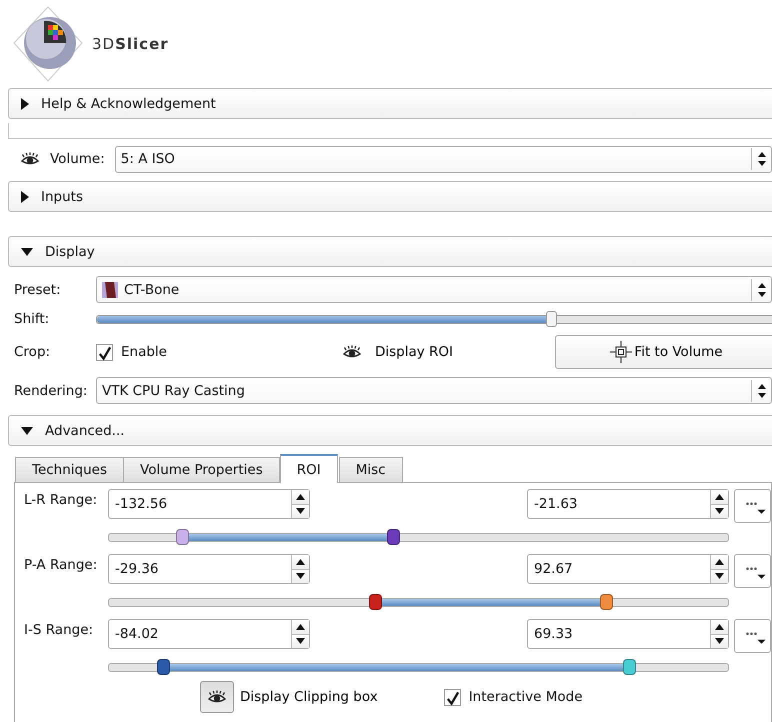 The width and height of the screenshot is (772, 722). I want to click on tab: ROI, so click(309, 468).